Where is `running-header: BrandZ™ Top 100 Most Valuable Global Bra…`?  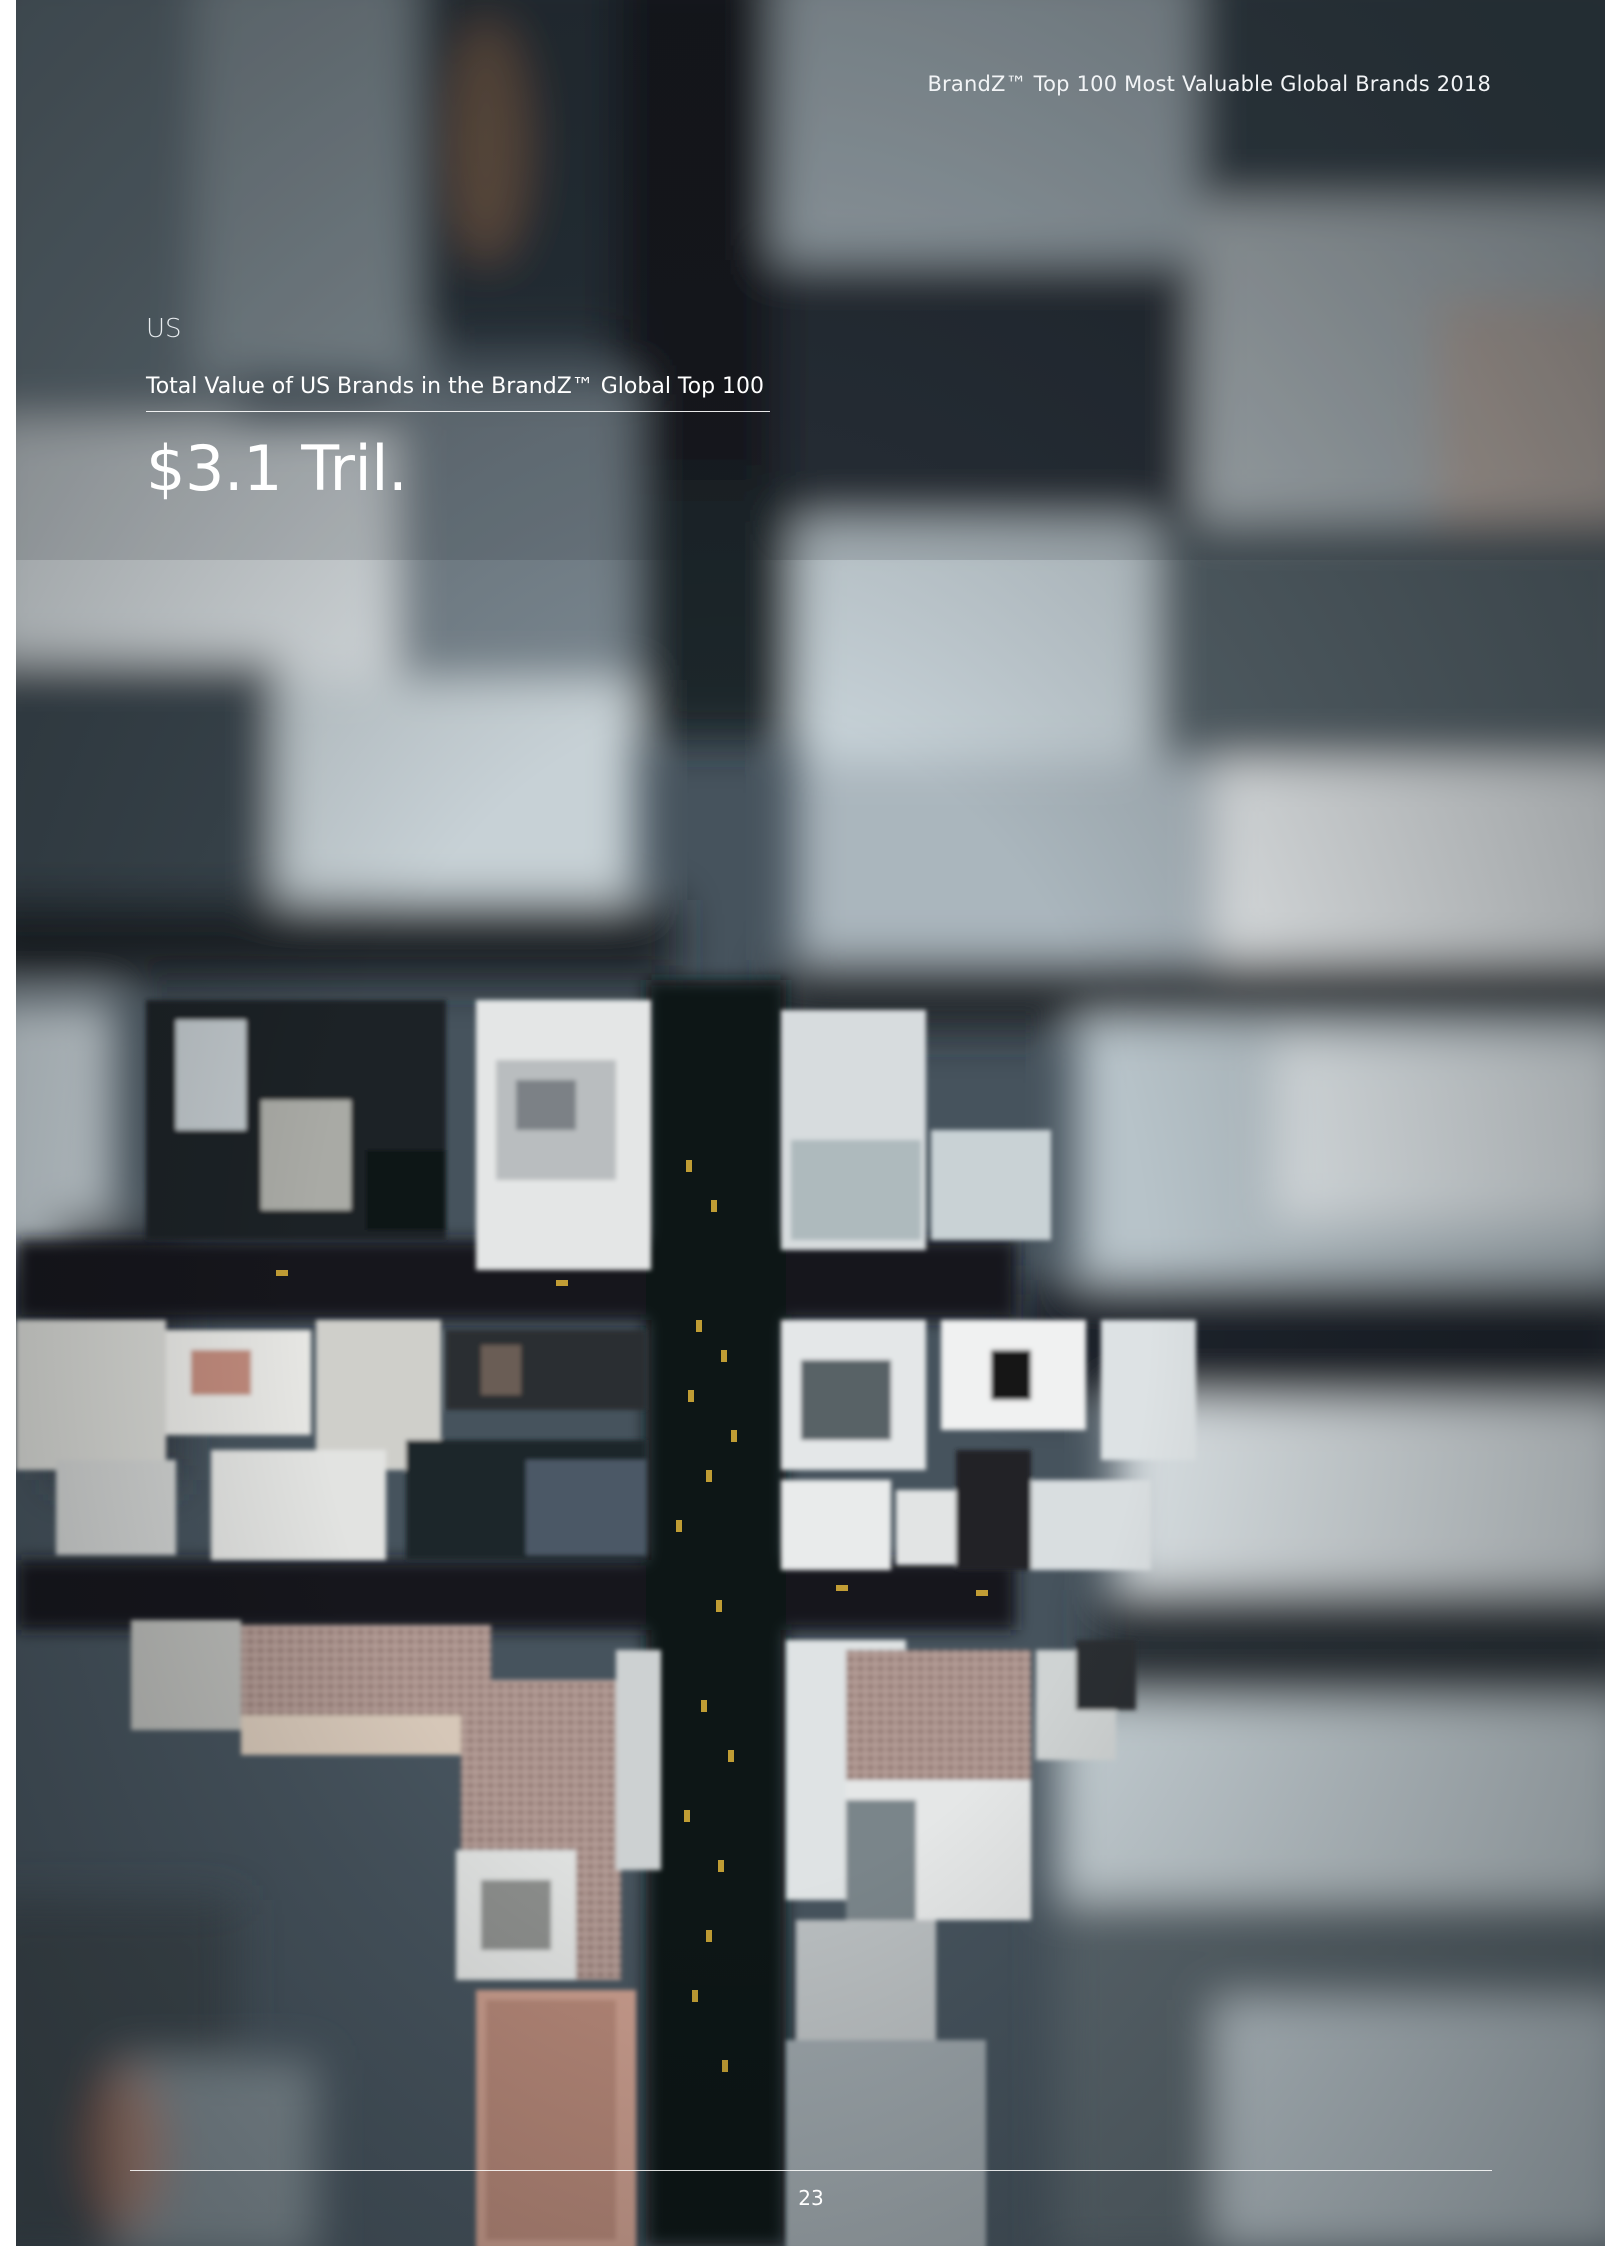 running-header: BrandZ™ Top 100 Most Valuable Global Bra… is located at coordinates (1209, 84).